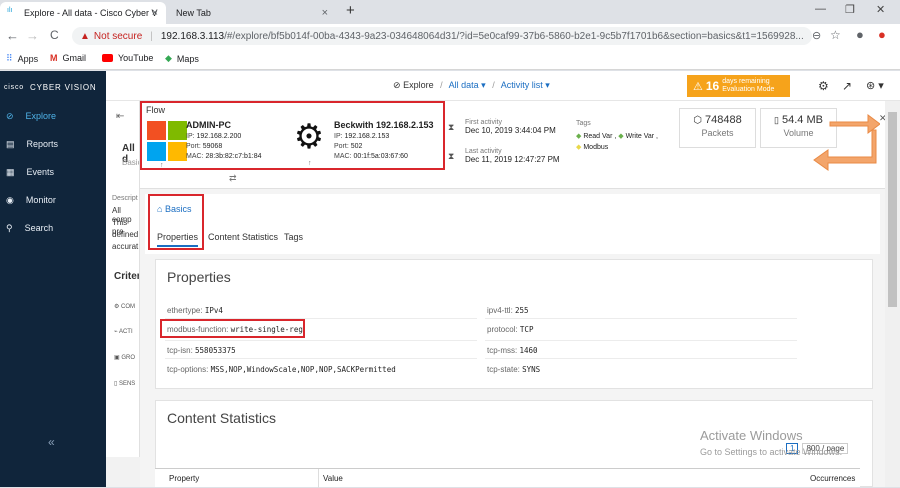  What do you see at coordinates (771, 452) in the screenshot?
I see `activate-windows-subtitle: Go to Settings to activate Windows.` at bounding box center [771, 452].